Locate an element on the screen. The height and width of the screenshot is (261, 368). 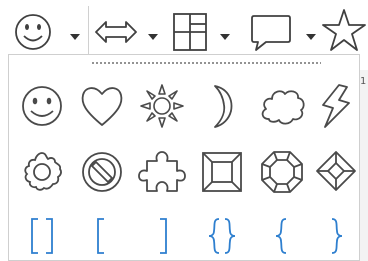
double-arrow-button is located at coordinates (116, 32).